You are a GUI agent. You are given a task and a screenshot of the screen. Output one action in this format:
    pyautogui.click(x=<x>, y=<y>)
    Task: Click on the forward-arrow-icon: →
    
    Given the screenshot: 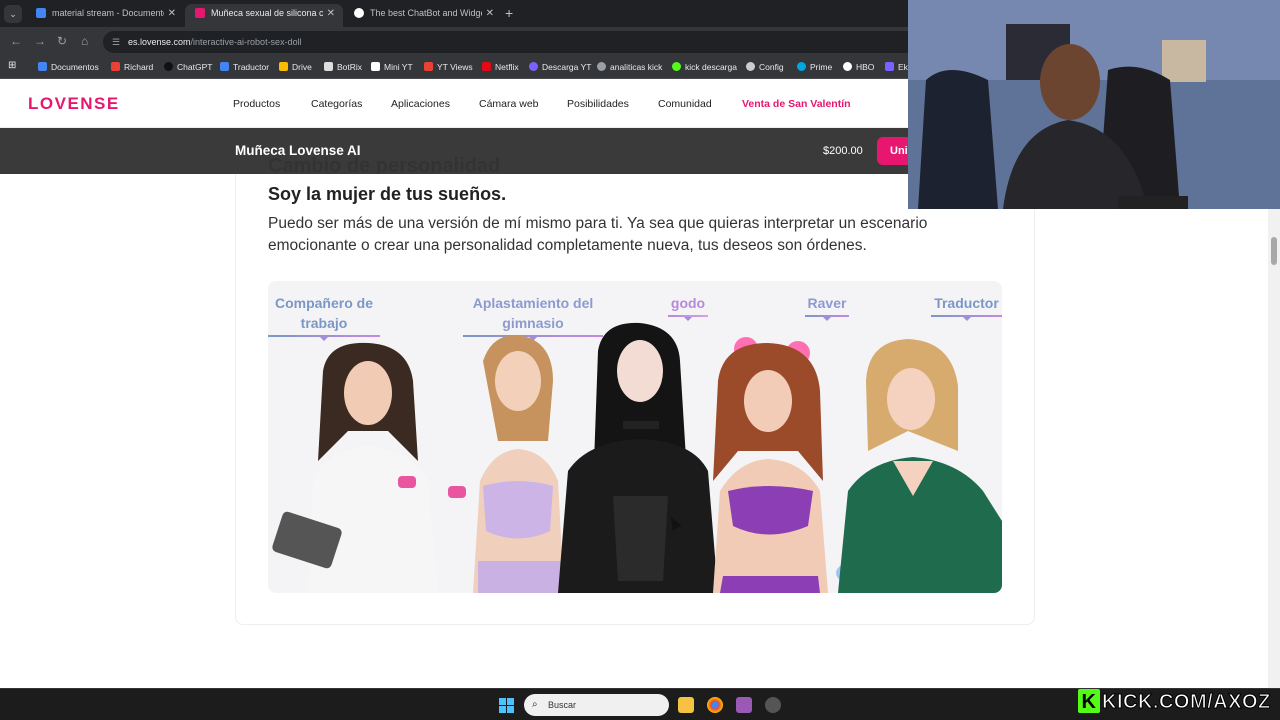 What is the action you would take?
    pyautogui.click(x=40, y=41)
    